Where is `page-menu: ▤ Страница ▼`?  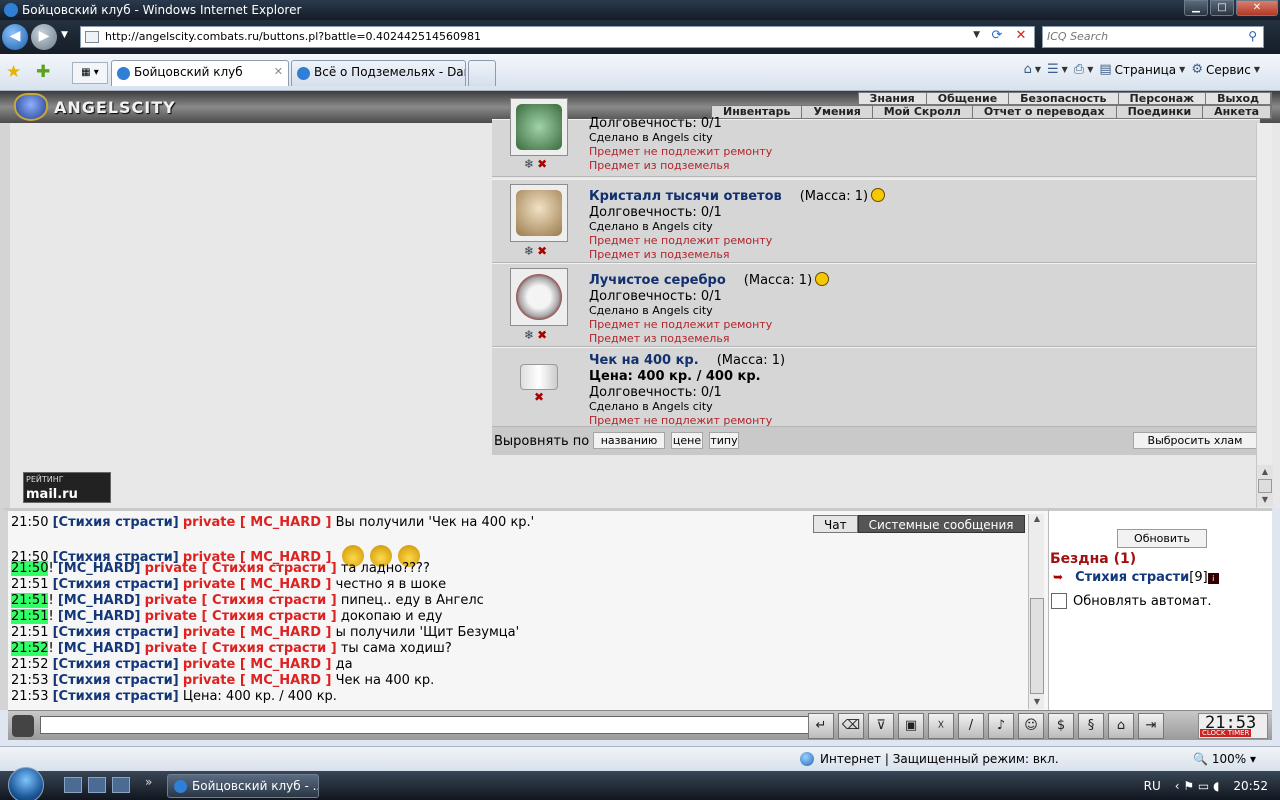
page-menu: ▤ Страница ▼ is located at coordinates (1142, 69).